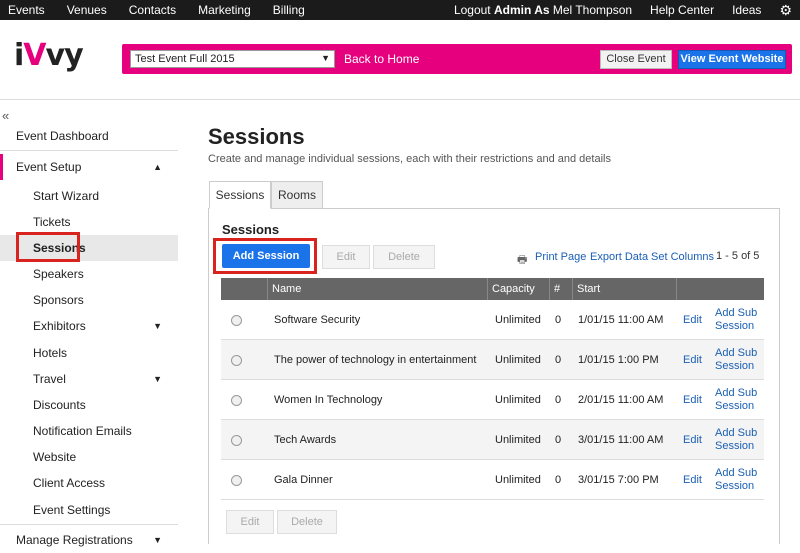 The image size is (800, 553). I want to click on nav-events: Events, so click(26, 10).